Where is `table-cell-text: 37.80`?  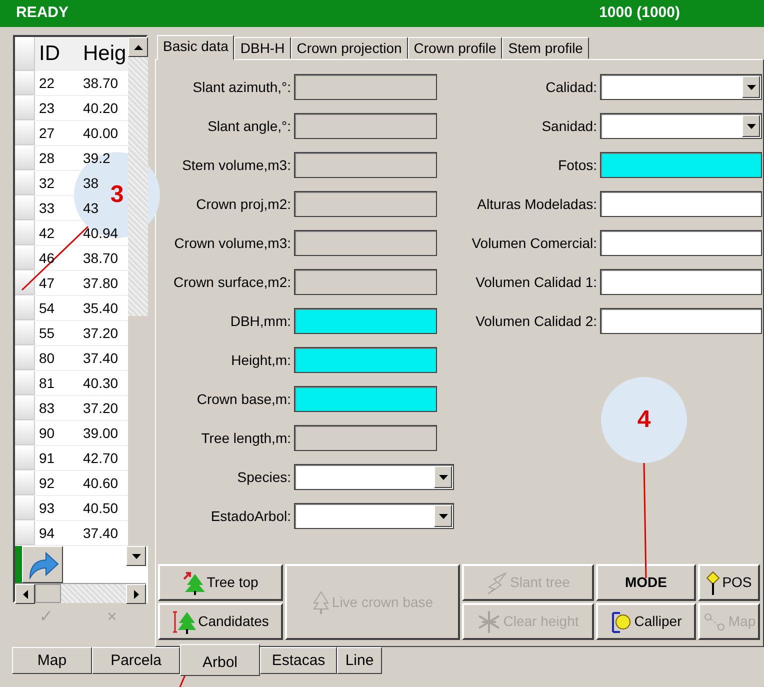
table-cell-text: 37.80 is located at coordinates (100, 283).